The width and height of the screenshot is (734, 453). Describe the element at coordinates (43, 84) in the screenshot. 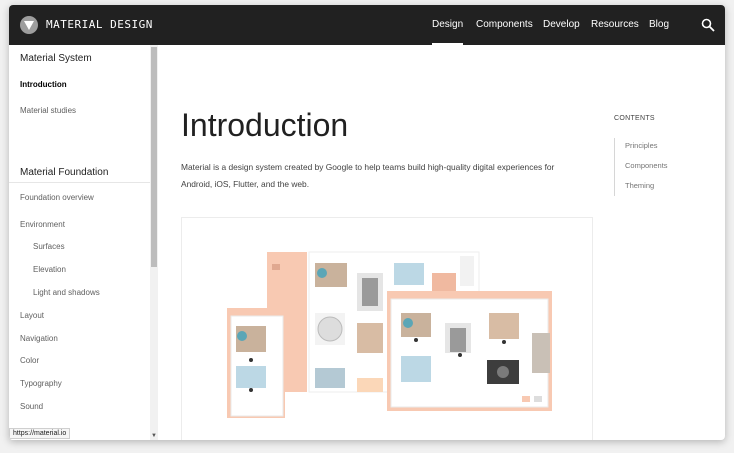

I see `sidebar-item-introduction: Introduction` at that location.